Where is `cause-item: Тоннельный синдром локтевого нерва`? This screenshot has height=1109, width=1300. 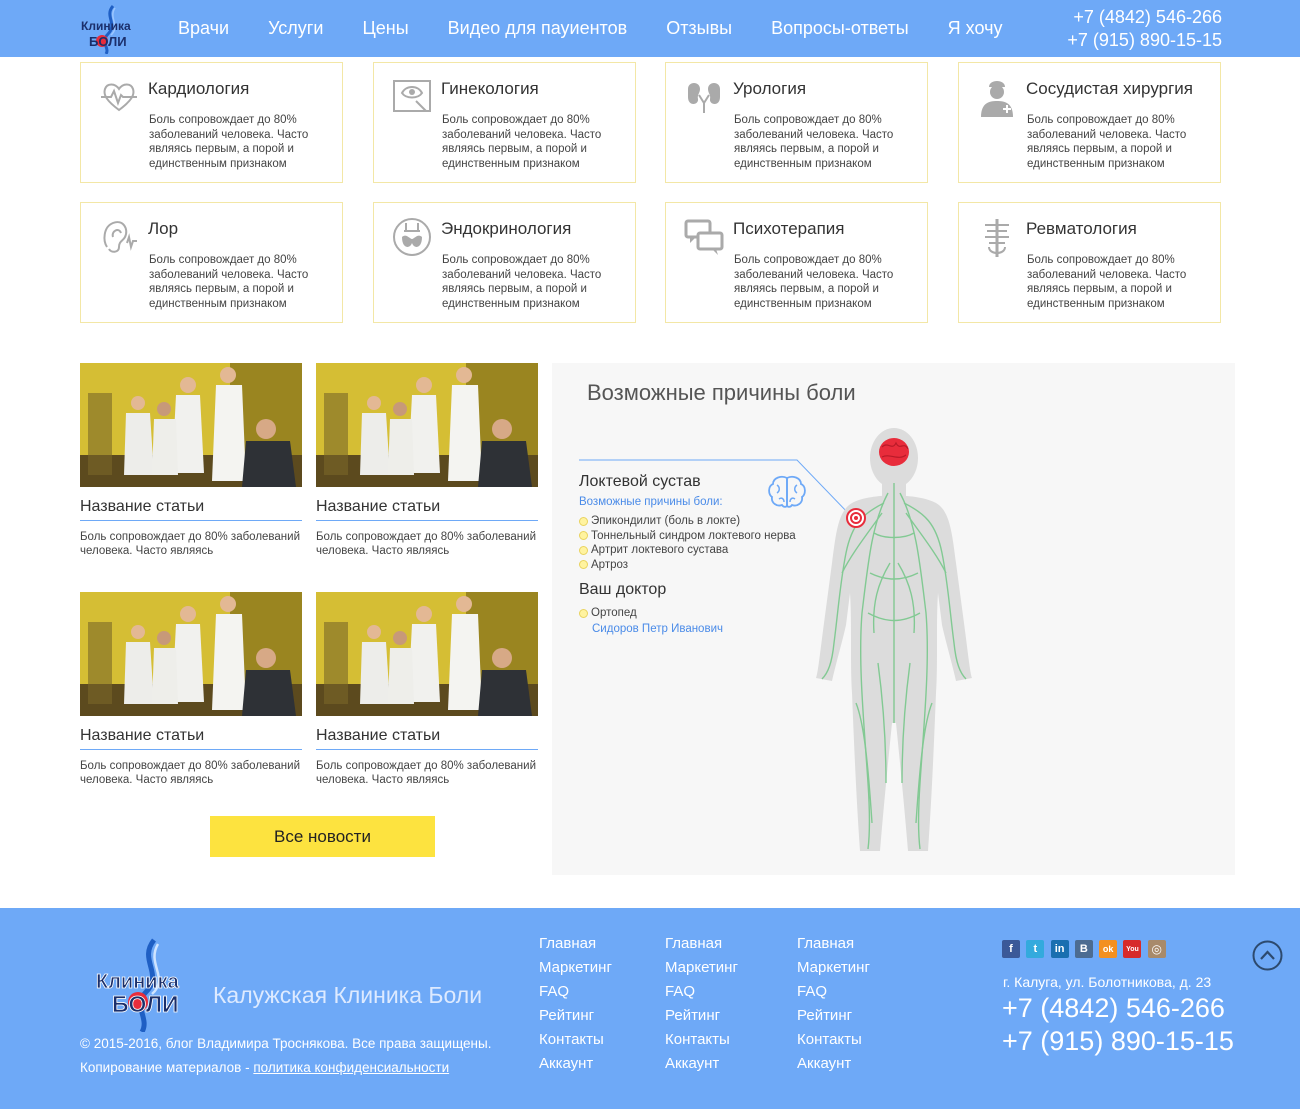
cause-item: Тоннельный синдром локтевого нерва is located at coordinates (687, 536).